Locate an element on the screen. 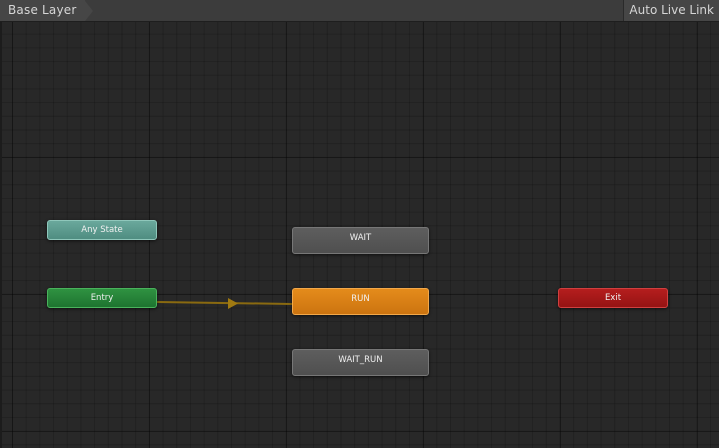 This screenshot has width=719, height=448. state-label: Any State is located at coordinates (102, 230).